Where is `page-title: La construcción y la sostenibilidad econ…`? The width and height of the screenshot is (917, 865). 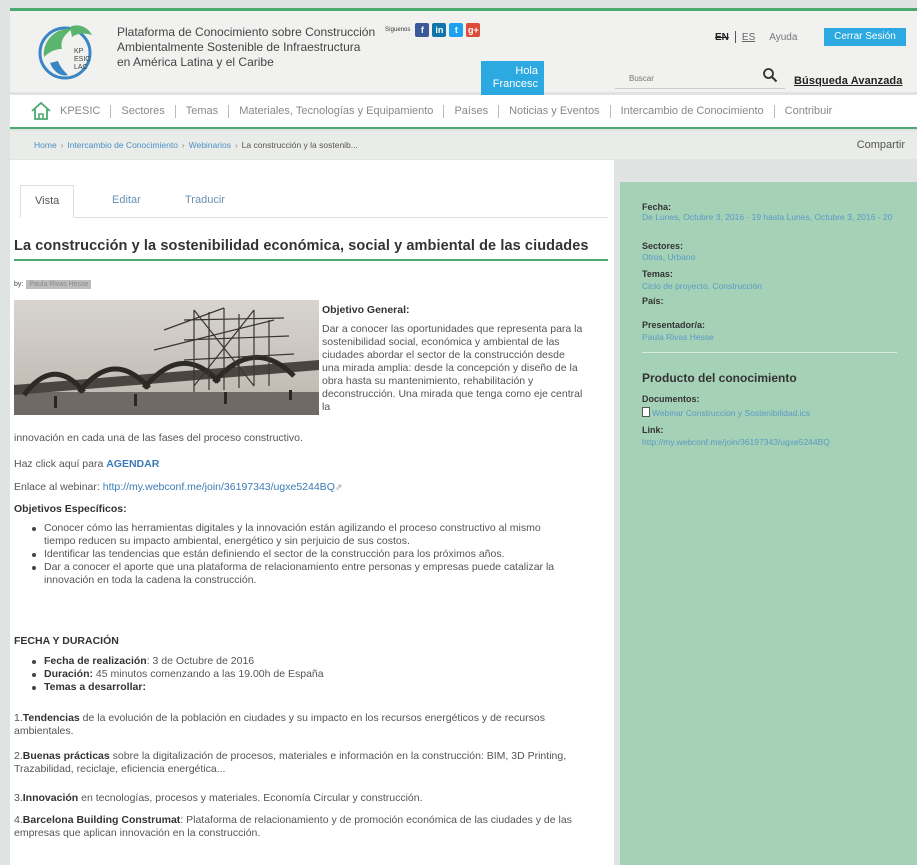 page-title: La construcción y la sostenibilidad econ… is located at coordinates (311, 249).